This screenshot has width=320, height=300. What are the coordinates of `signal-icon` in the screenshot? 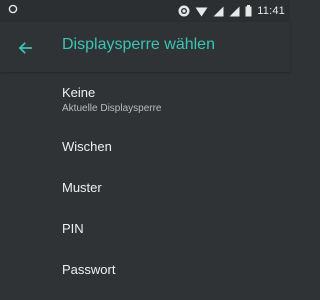 It's located at (218, 11).